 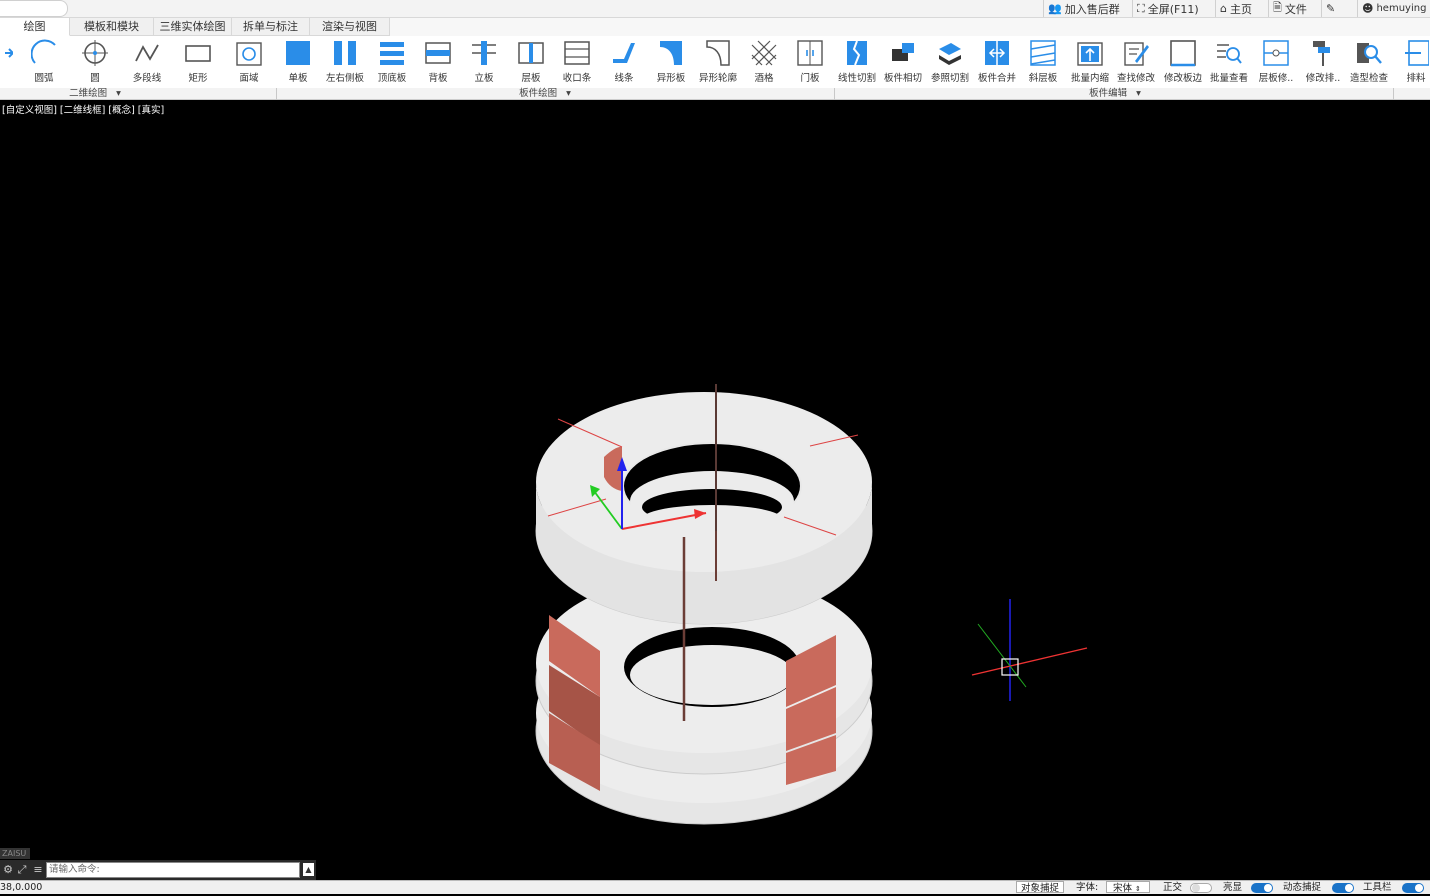 I want to click on group-panel-drawing: 板件绘图 ▾, so click(x=545, y=94).